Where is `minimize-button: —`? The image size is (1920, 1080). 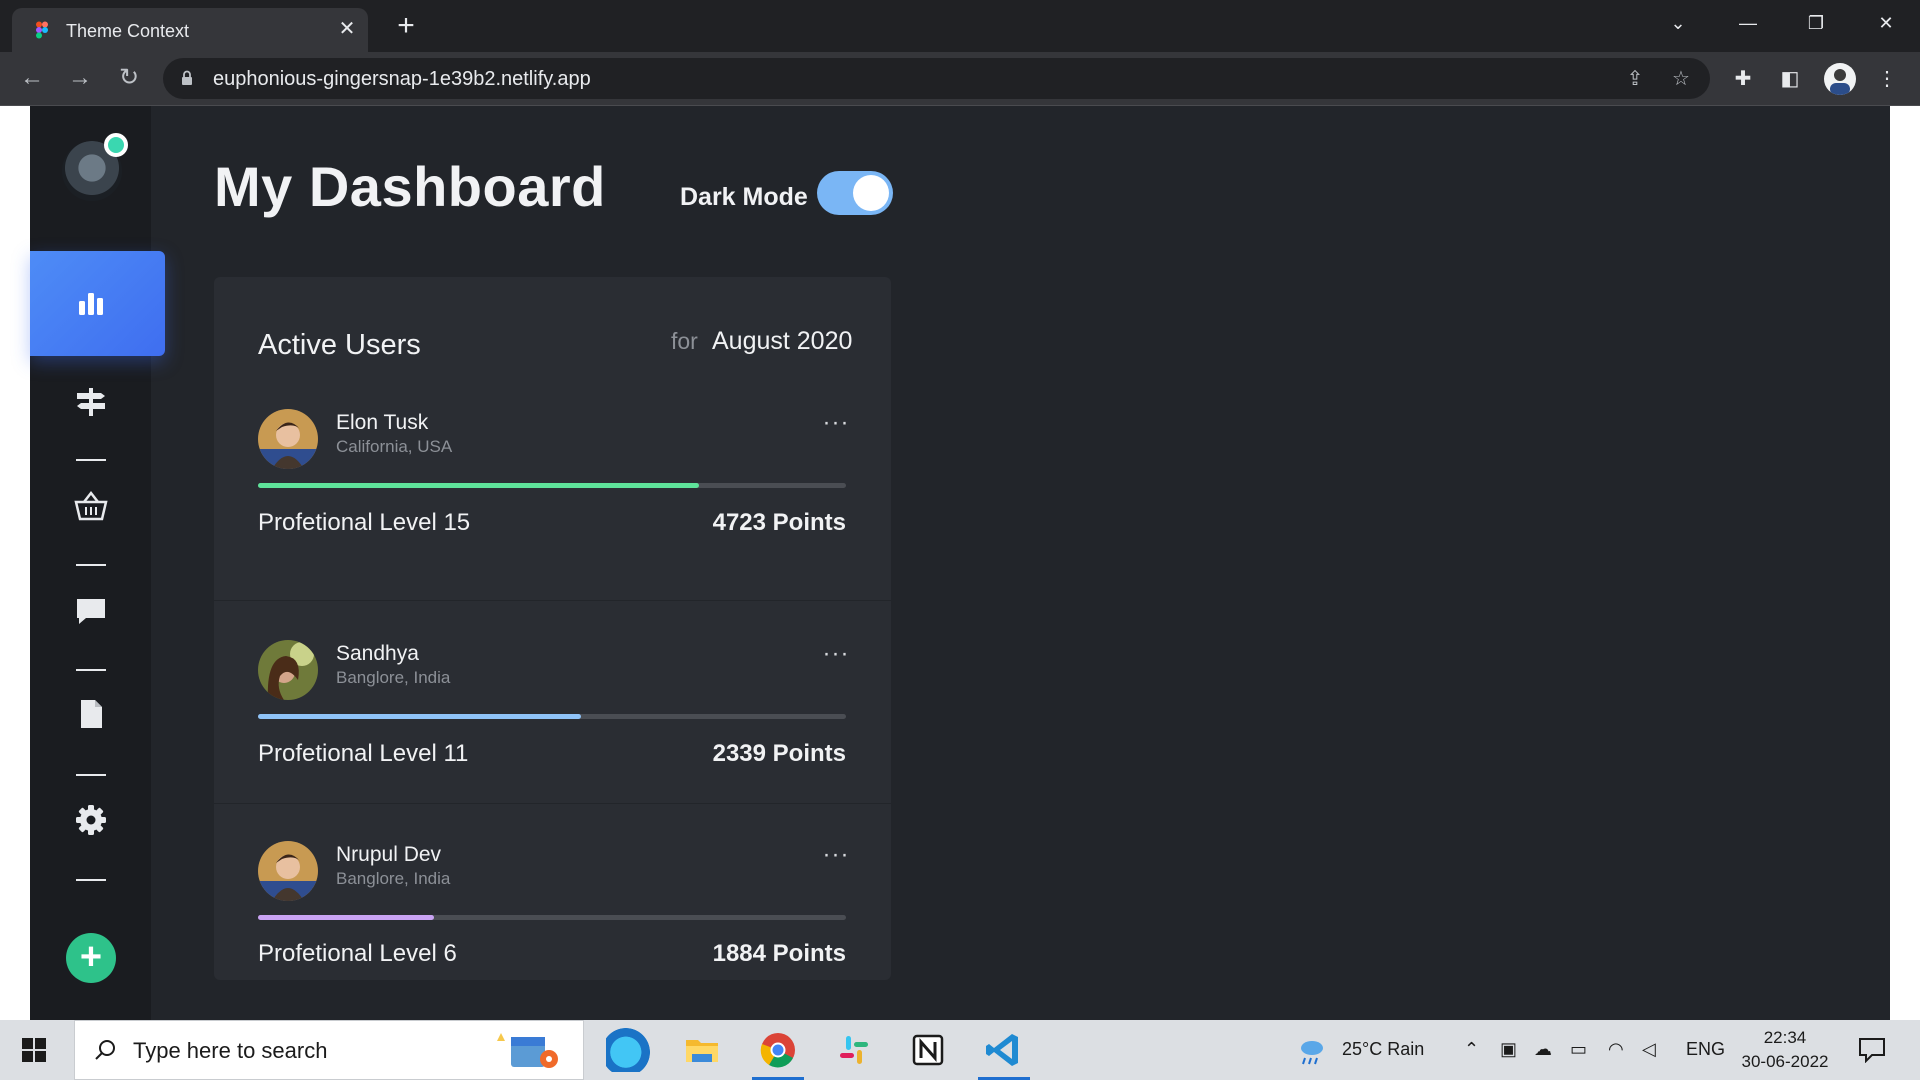 minimize-button: — is located at coordinates (1748, 23).